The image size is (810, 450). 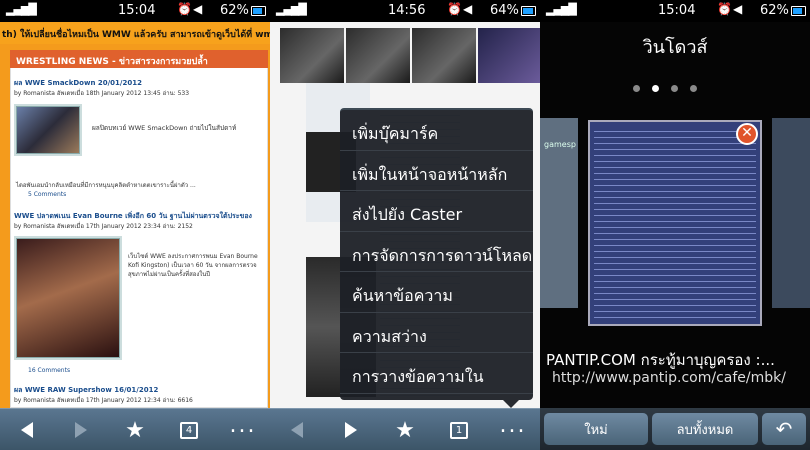 I want to click on switcher-toolbar: ใหม่ ลบทั้งหมด ↶, so click(x=675, y=429).